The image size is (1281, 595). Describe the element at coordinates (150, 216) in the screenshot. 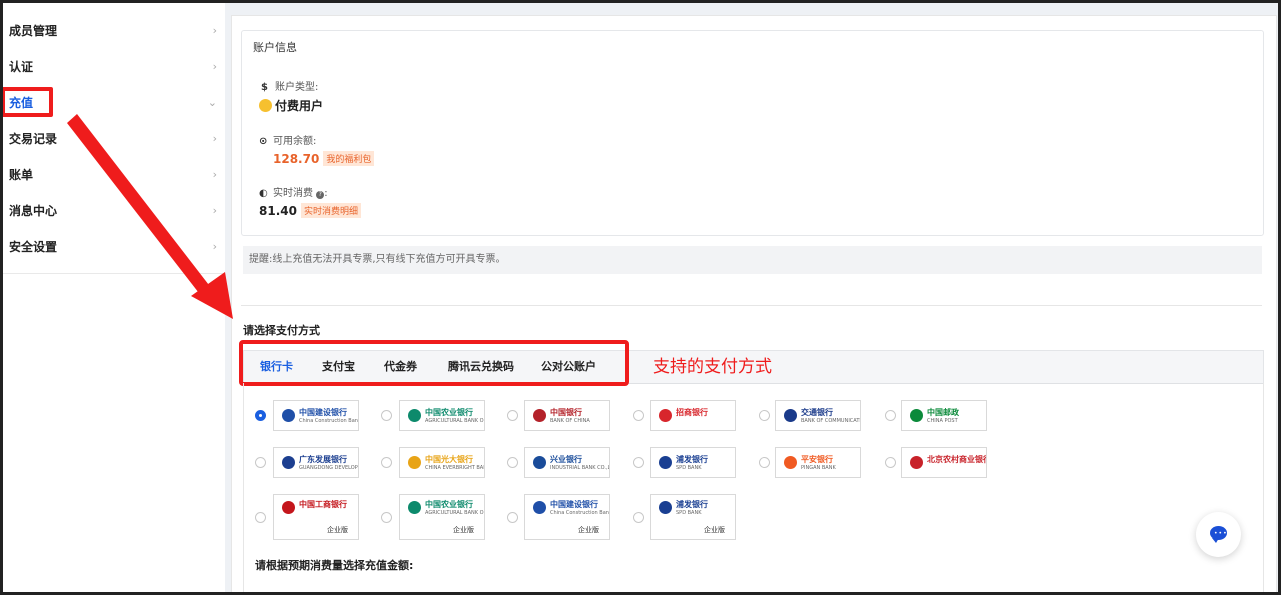

I see `annotation-arrow` at that location.